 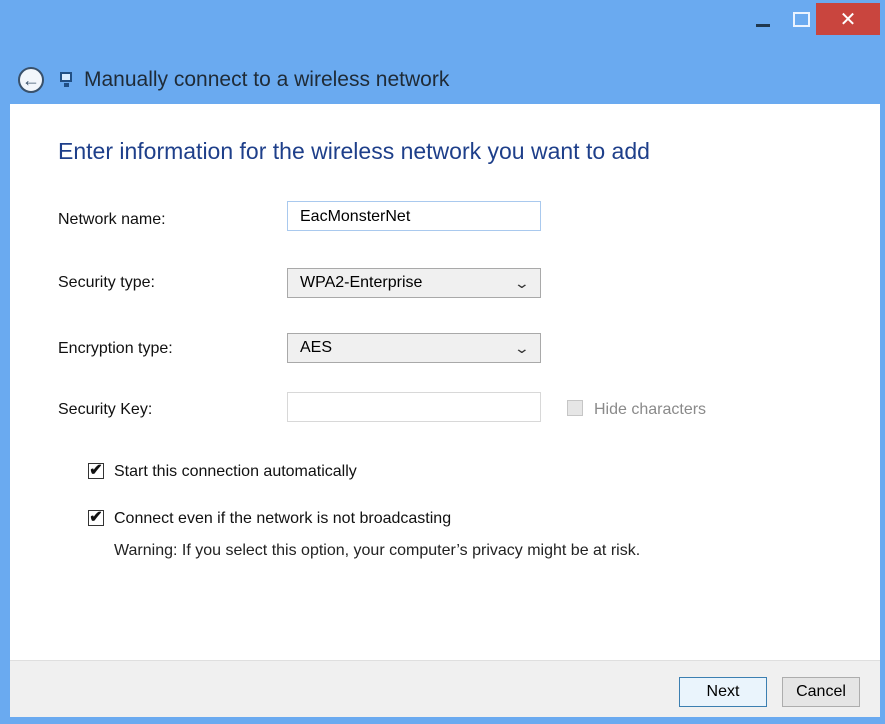 I want to click on maximize-button, so click(x=801, y=19).